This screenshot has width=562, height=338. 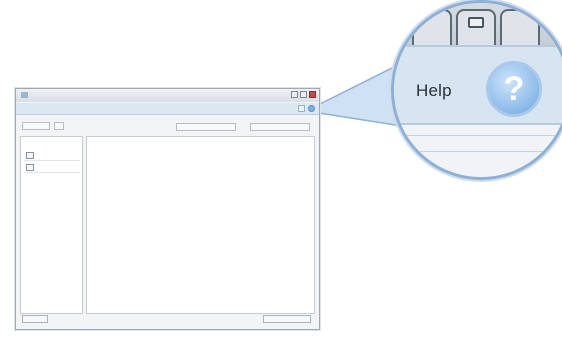 What do you see at coordinates (167, 125) in the screenshot?
I see `window-toolbar` at bounding box center [167, 125].